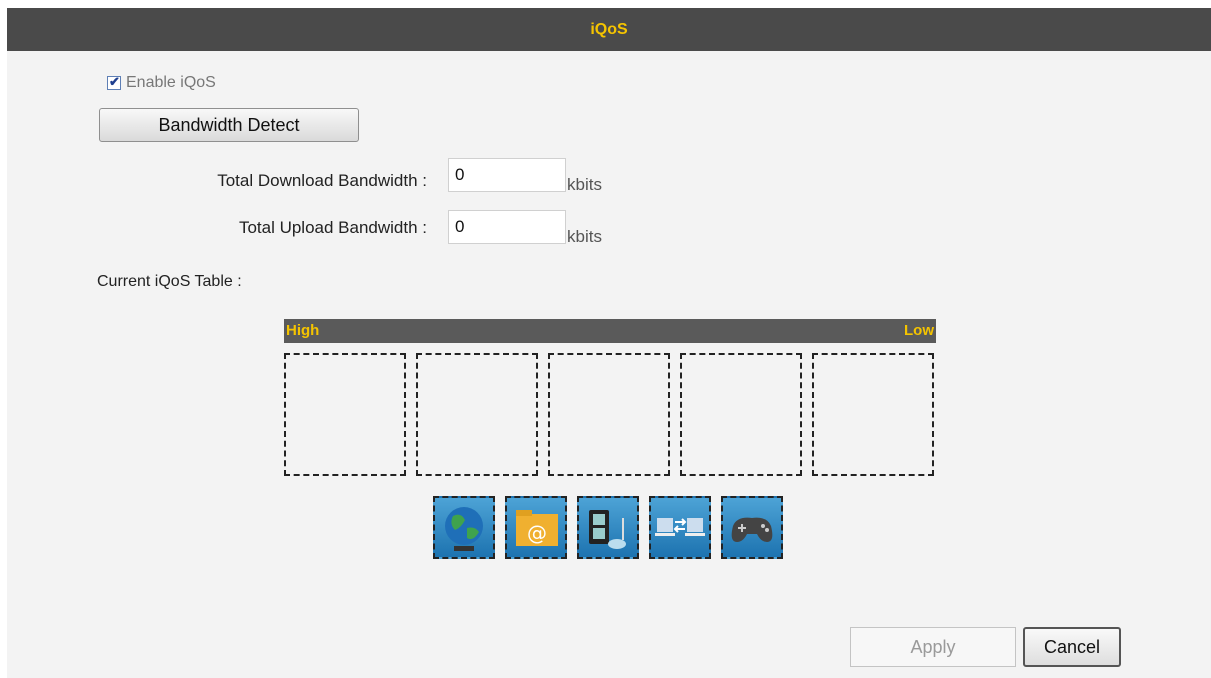 The width and height of the screenshot is (1211, 678). Describe the element at coordinates (584, 184) in the screenshot. I see `download-unit: kbits` at that location.